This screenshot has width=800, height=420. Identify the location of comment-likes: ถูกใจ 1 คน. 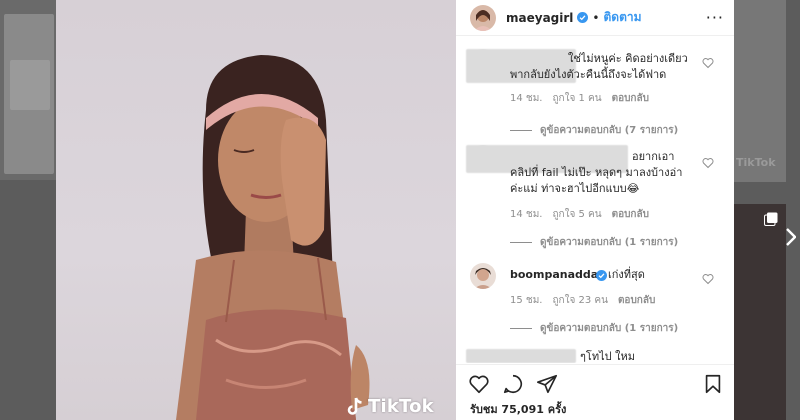
(576, 98).